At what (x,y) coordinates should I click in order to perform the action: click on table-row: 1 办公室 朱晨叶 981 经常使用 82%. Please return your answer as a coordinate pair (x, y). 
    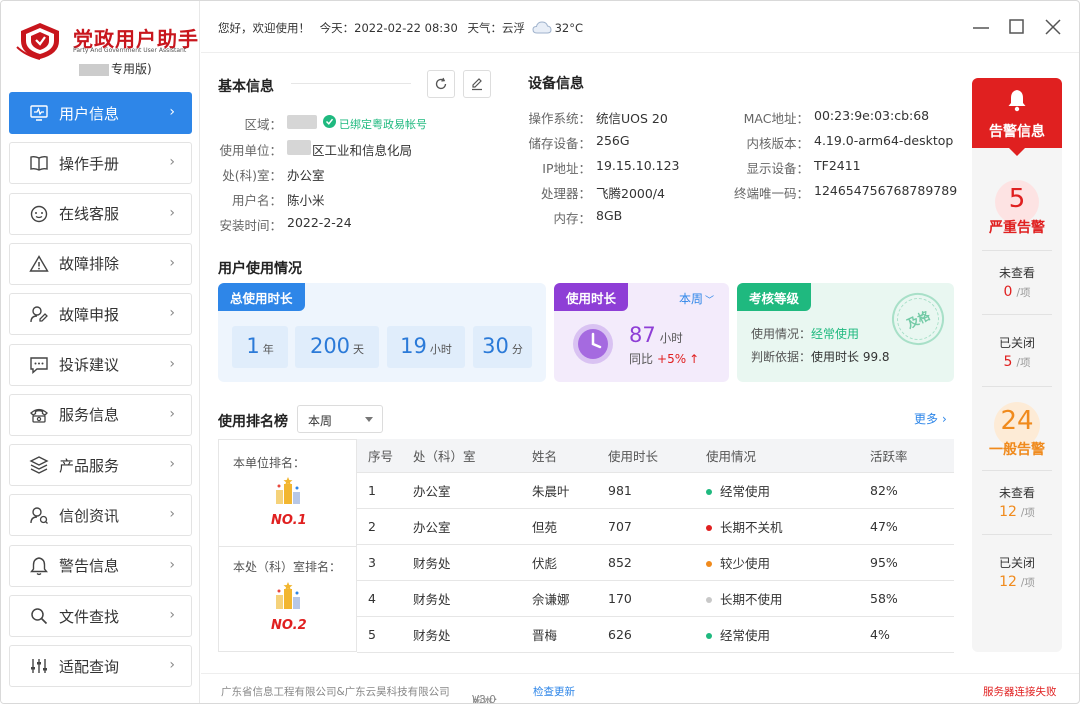
    Looking at the image, I should click on (655, 490).